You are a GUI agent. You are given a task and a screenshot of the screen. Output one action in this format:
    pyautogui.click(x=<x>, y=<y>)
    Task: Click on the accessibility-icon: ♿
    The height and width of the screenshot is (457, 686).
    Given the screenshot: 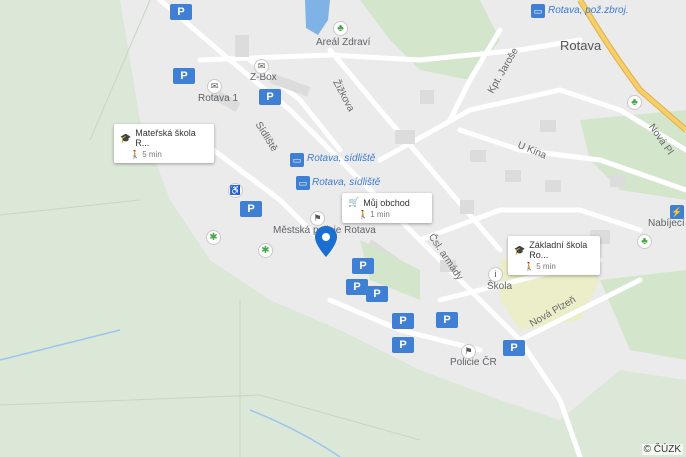 What is the action you would take?
    pyautogui.click(x=235, y=190)
    